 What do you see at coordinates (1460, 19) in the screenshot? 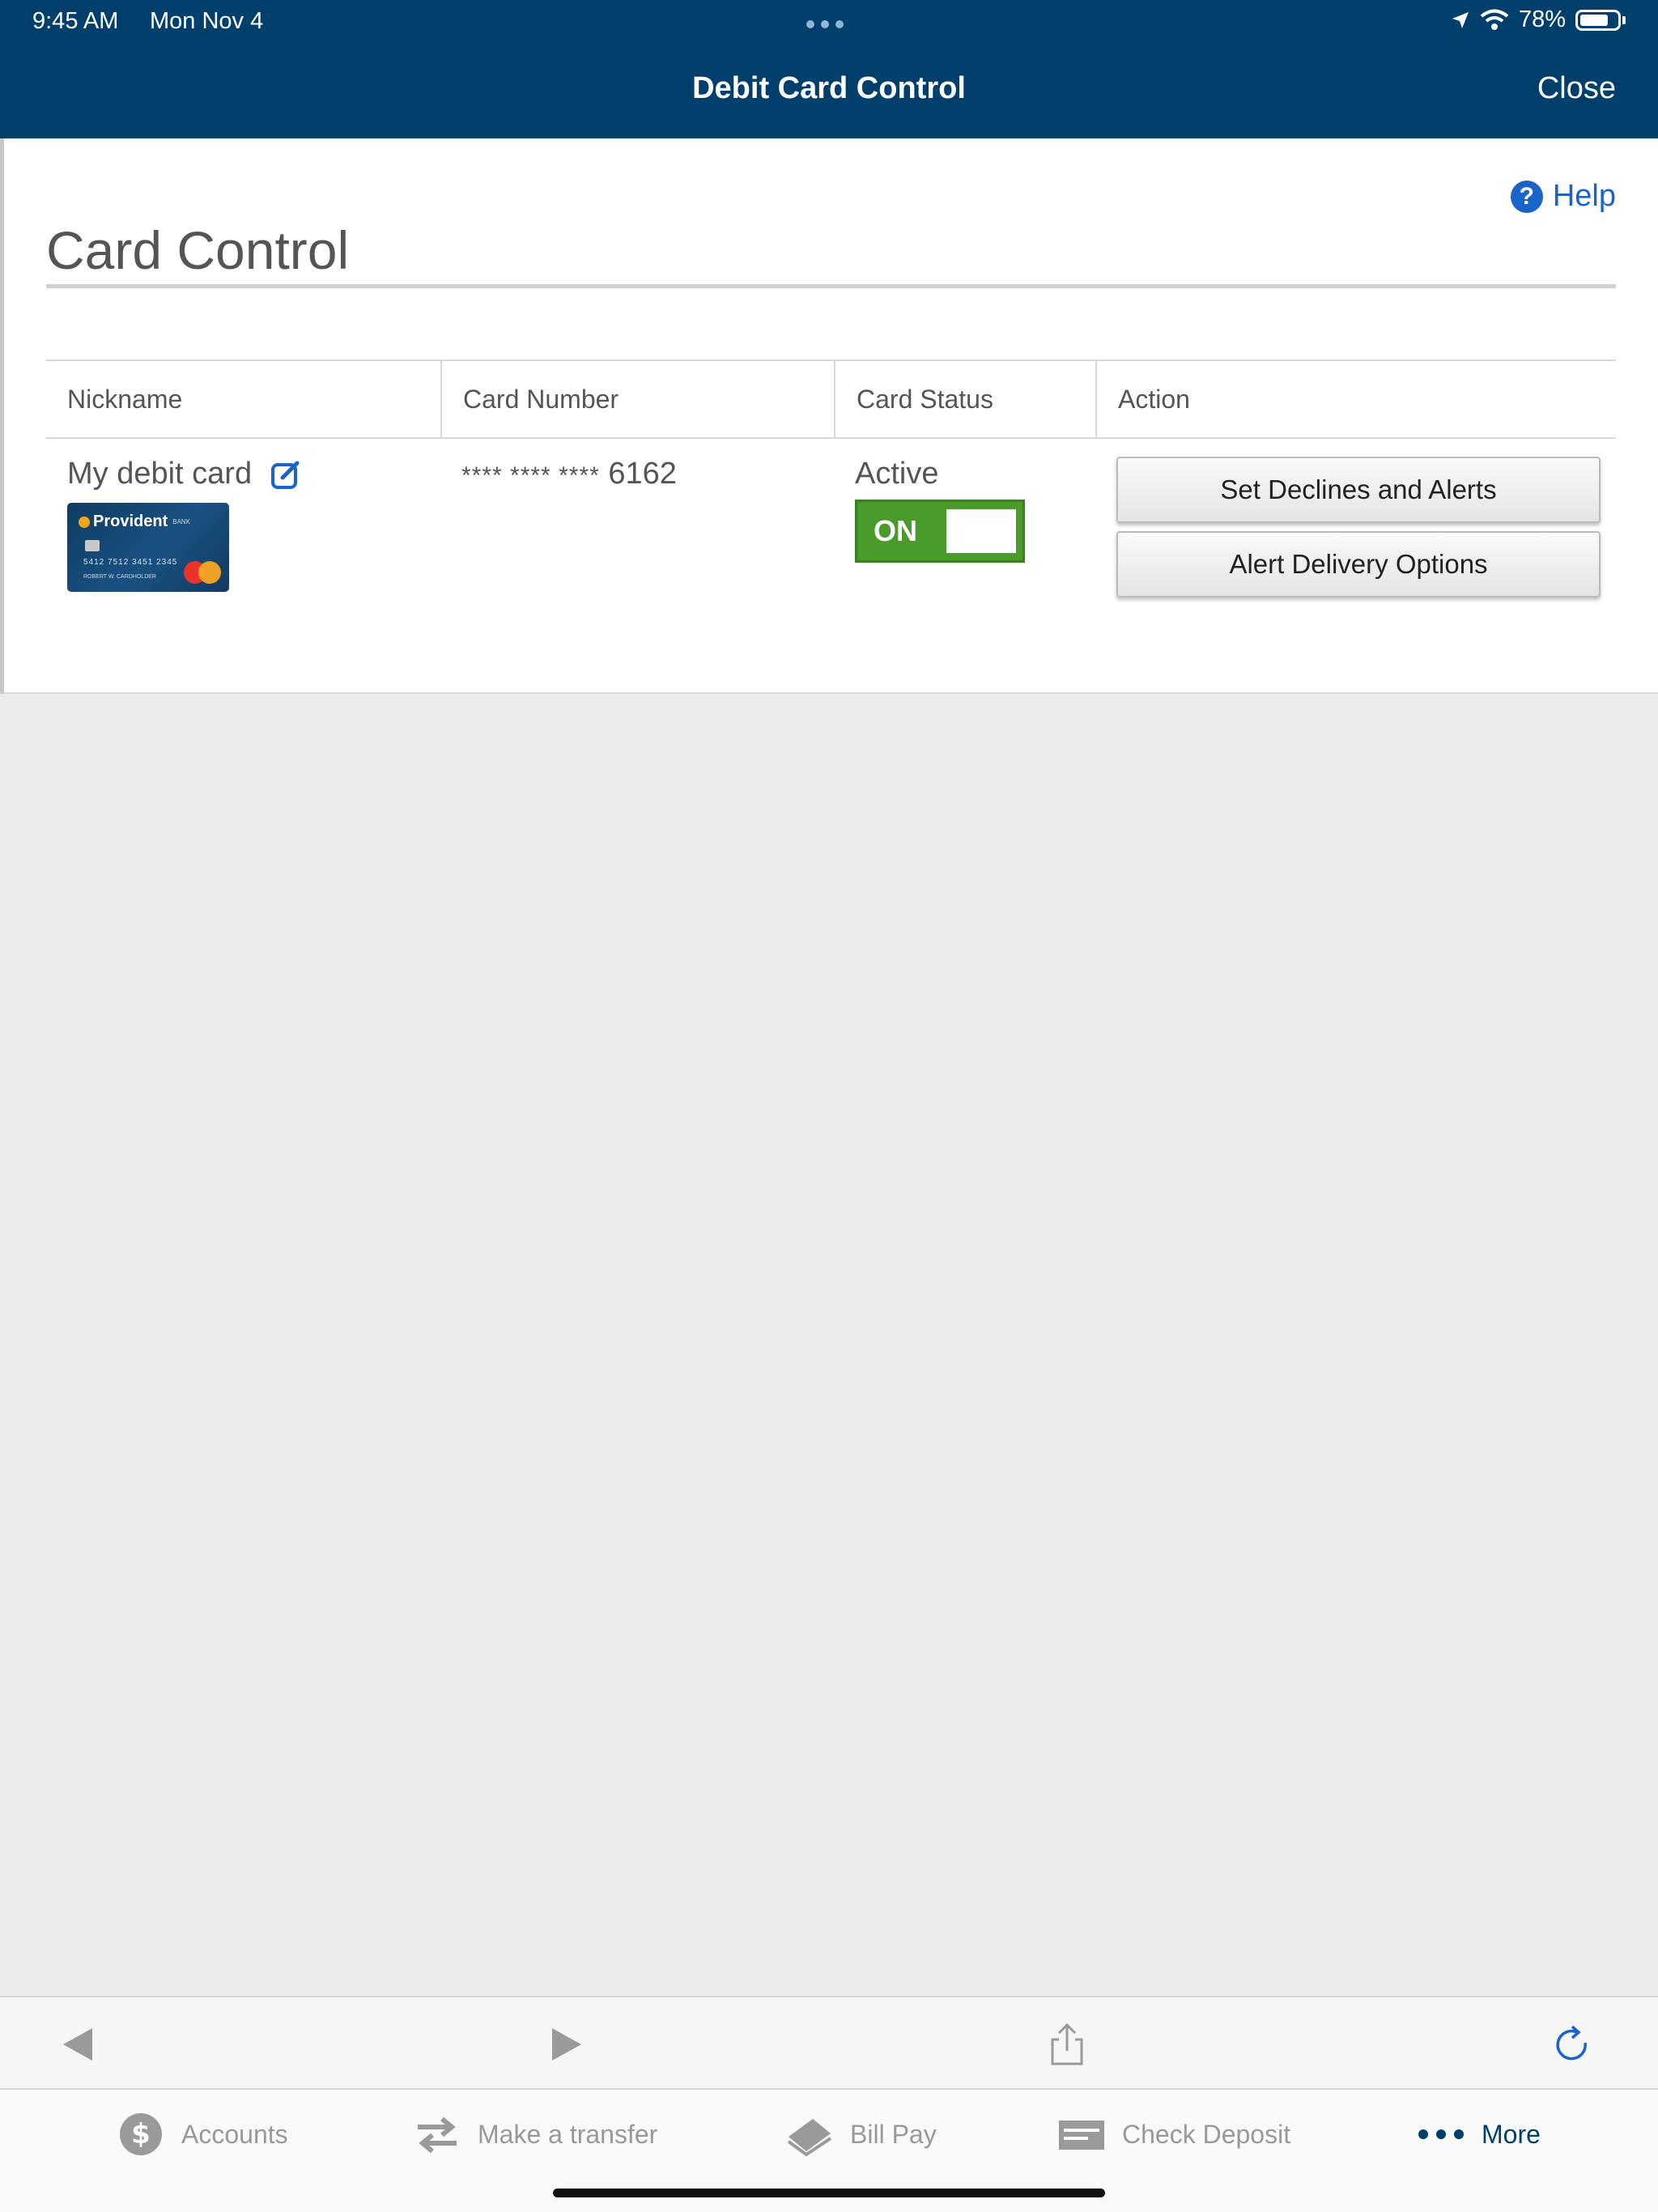
I see `location-arrow-icon` at bounding box center [1460, 19].